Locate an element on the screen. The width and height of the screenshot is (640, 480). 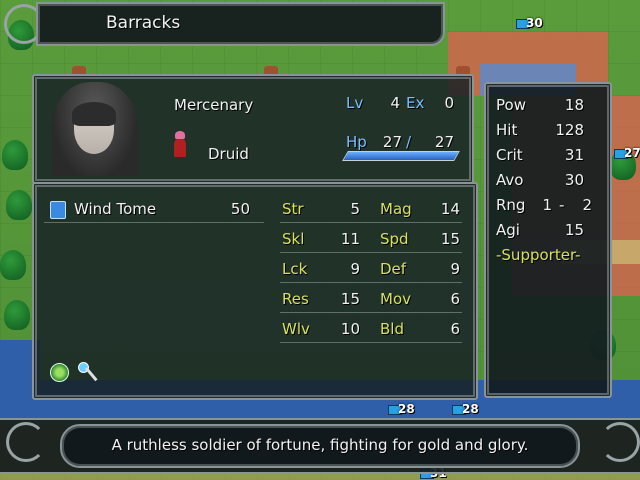
unit-portrait is located at coordinates (94, 128).